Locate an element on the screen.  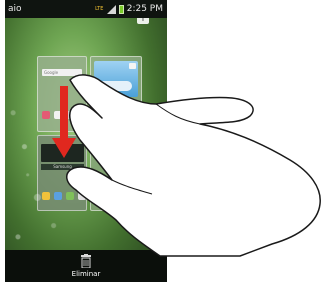
battery-icon is located at coordinates (121, 9).